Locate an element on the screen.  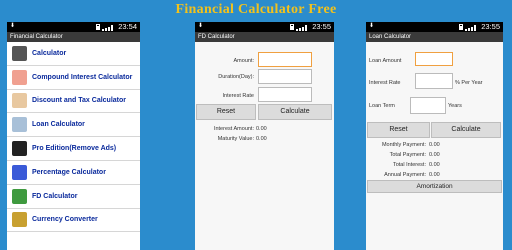
badge-icon is located at coordinates (19, 149).